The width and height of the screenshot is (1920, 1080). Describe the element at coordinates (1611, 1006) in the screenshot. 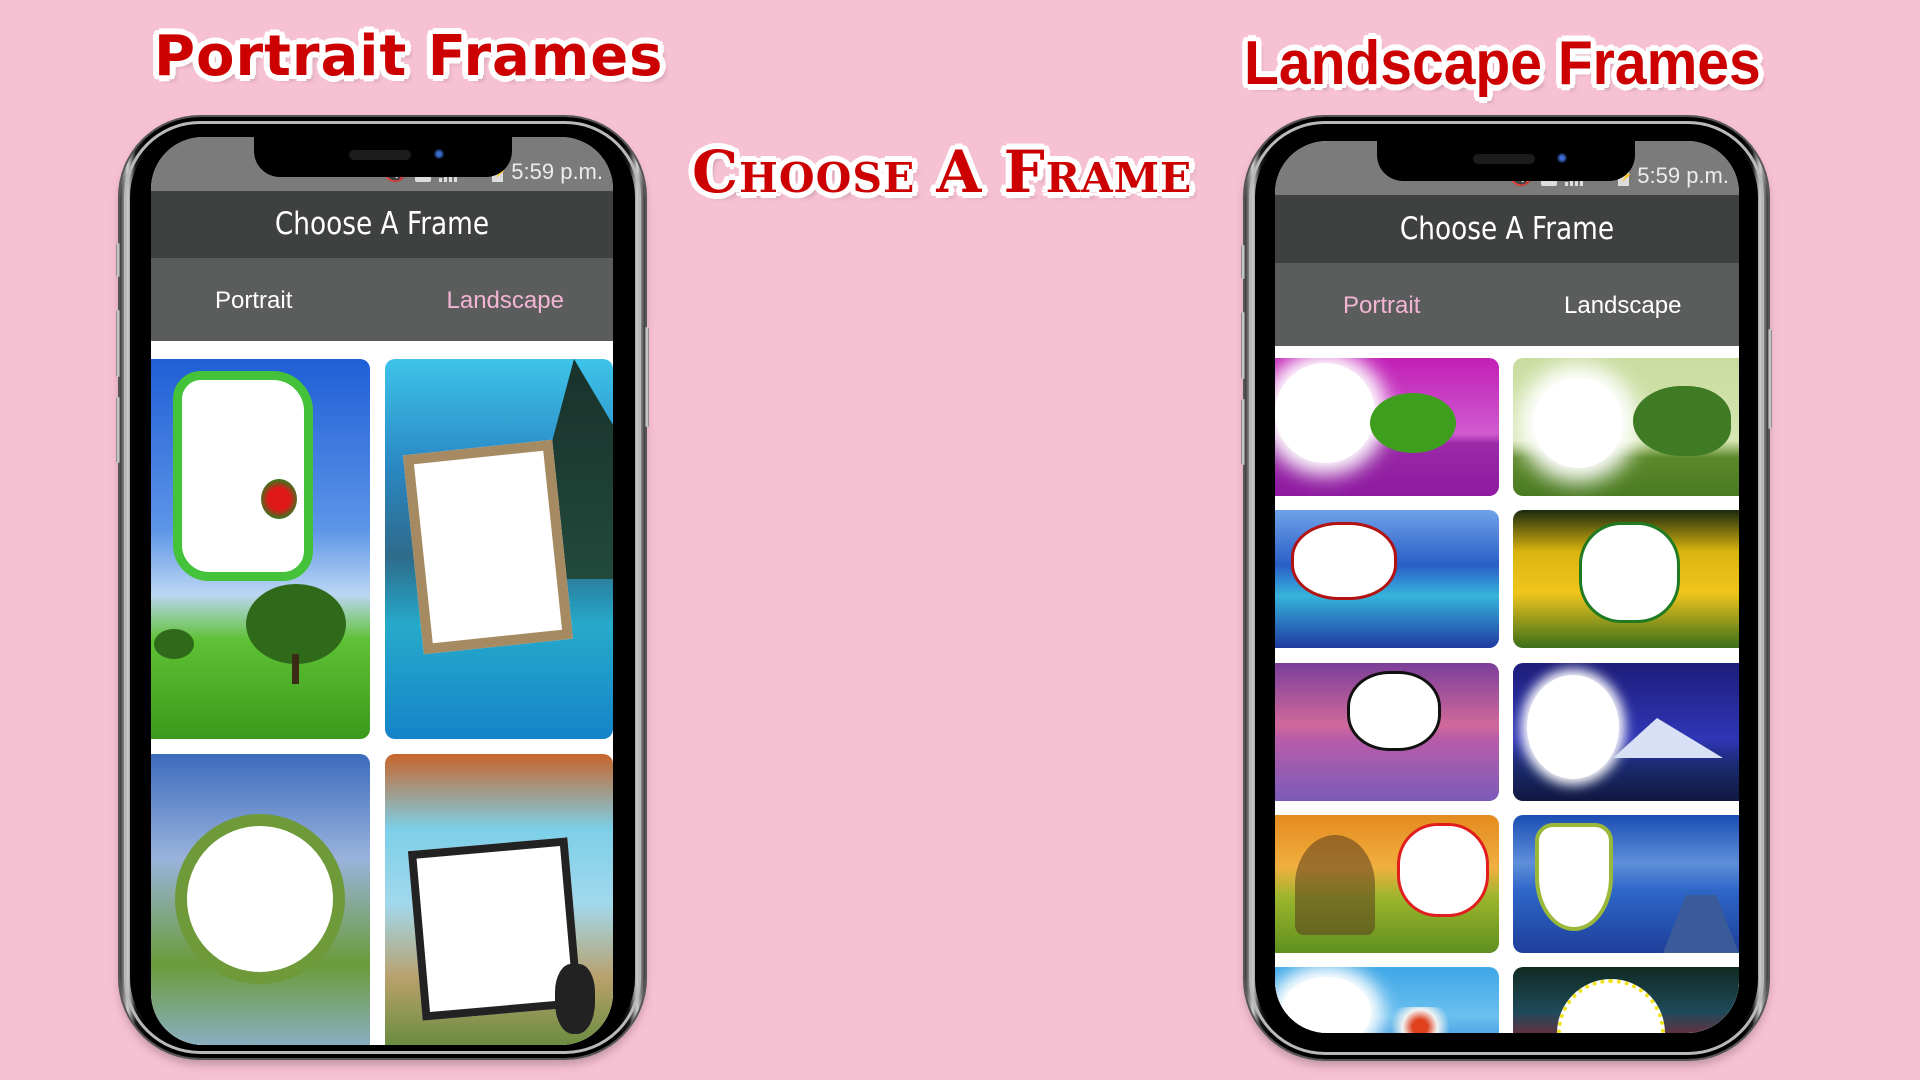

I see `yellow-burst-frame` at that location.